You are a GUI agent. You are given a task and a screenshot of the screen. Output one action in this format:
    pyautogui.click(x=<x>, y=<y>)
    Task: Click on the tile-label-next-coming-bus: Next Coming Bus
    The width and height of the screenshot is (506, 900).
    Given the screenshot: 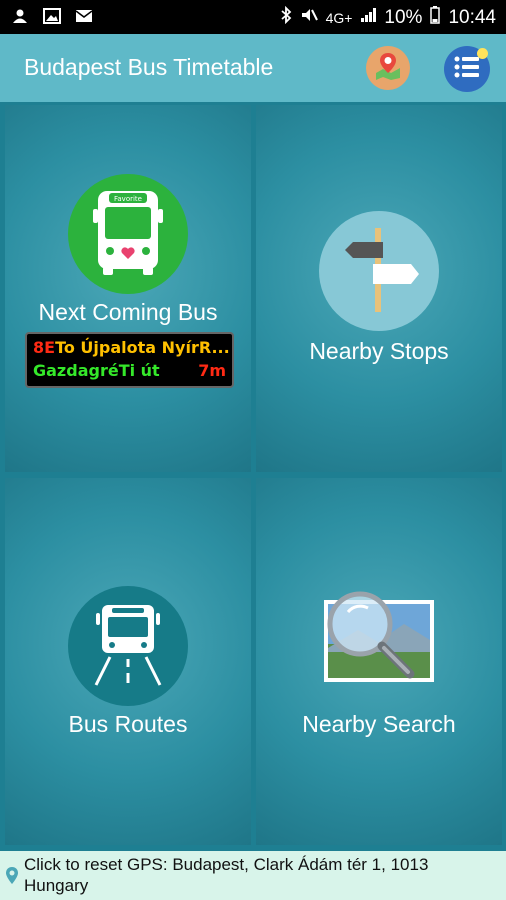 What is the action you would take?
    pyautogui.click(x=128, y=312)
    